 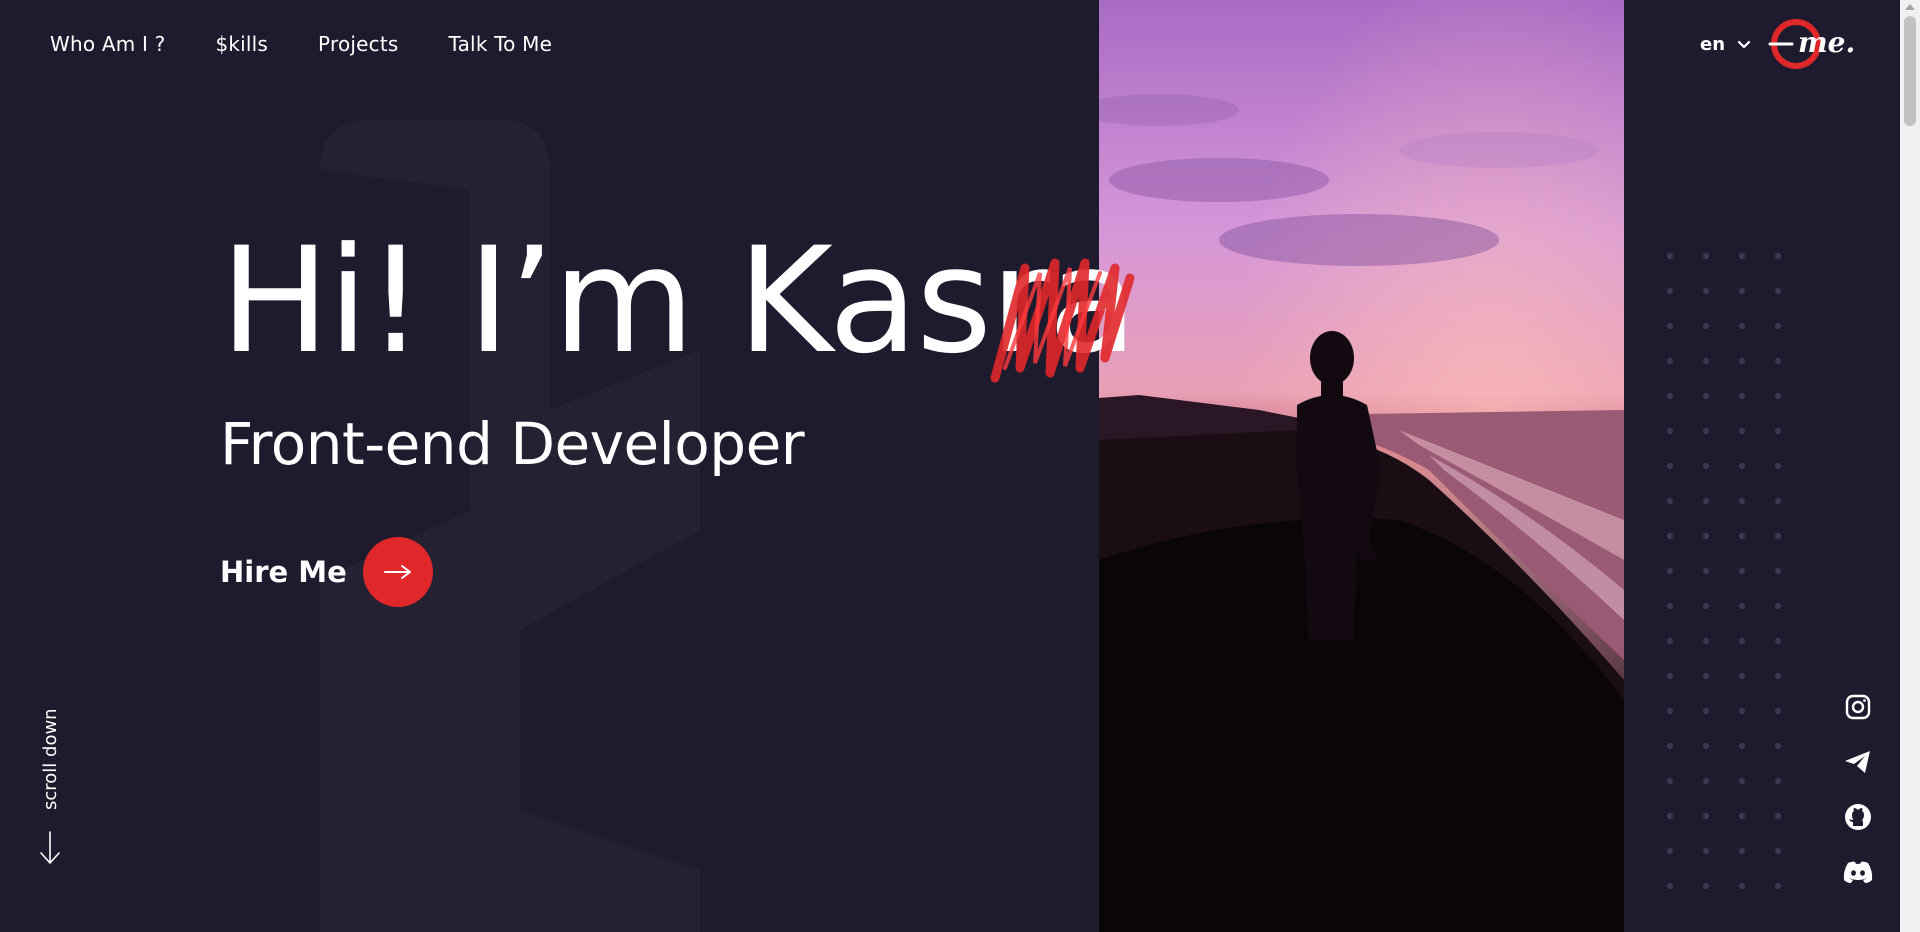 What do you see at coordinates (1724, 571) in the screenshot?
I see `dot-grid-decoration` at bounding box center [1724, 571].